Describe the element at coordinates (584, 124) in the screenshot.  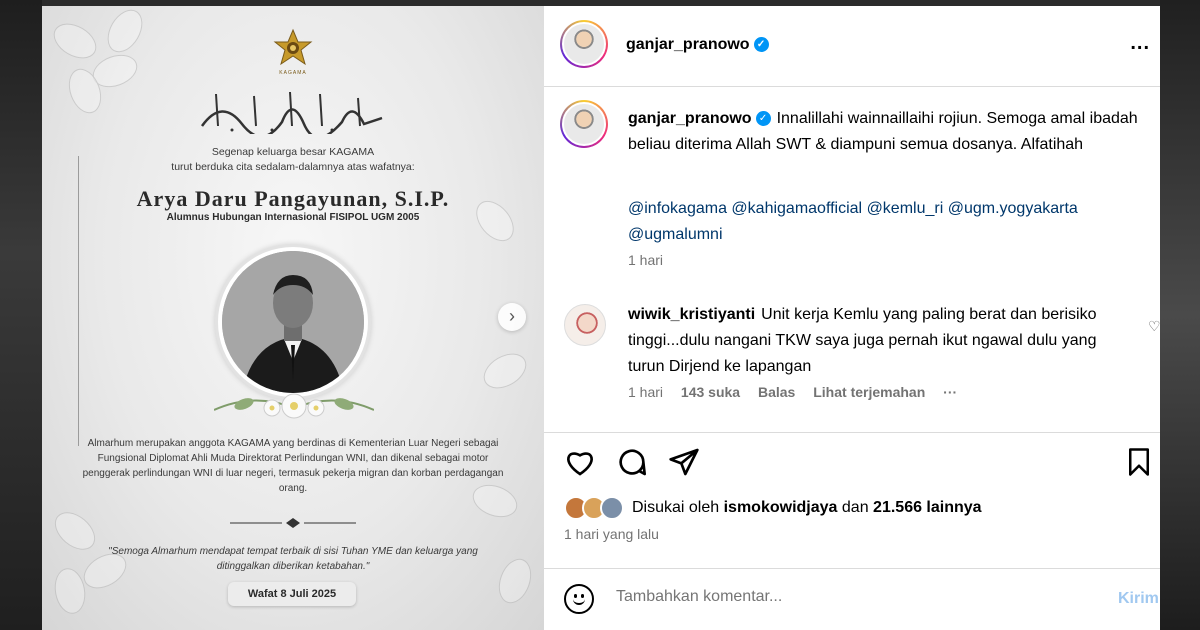
I see `caption-avatar` at that location.